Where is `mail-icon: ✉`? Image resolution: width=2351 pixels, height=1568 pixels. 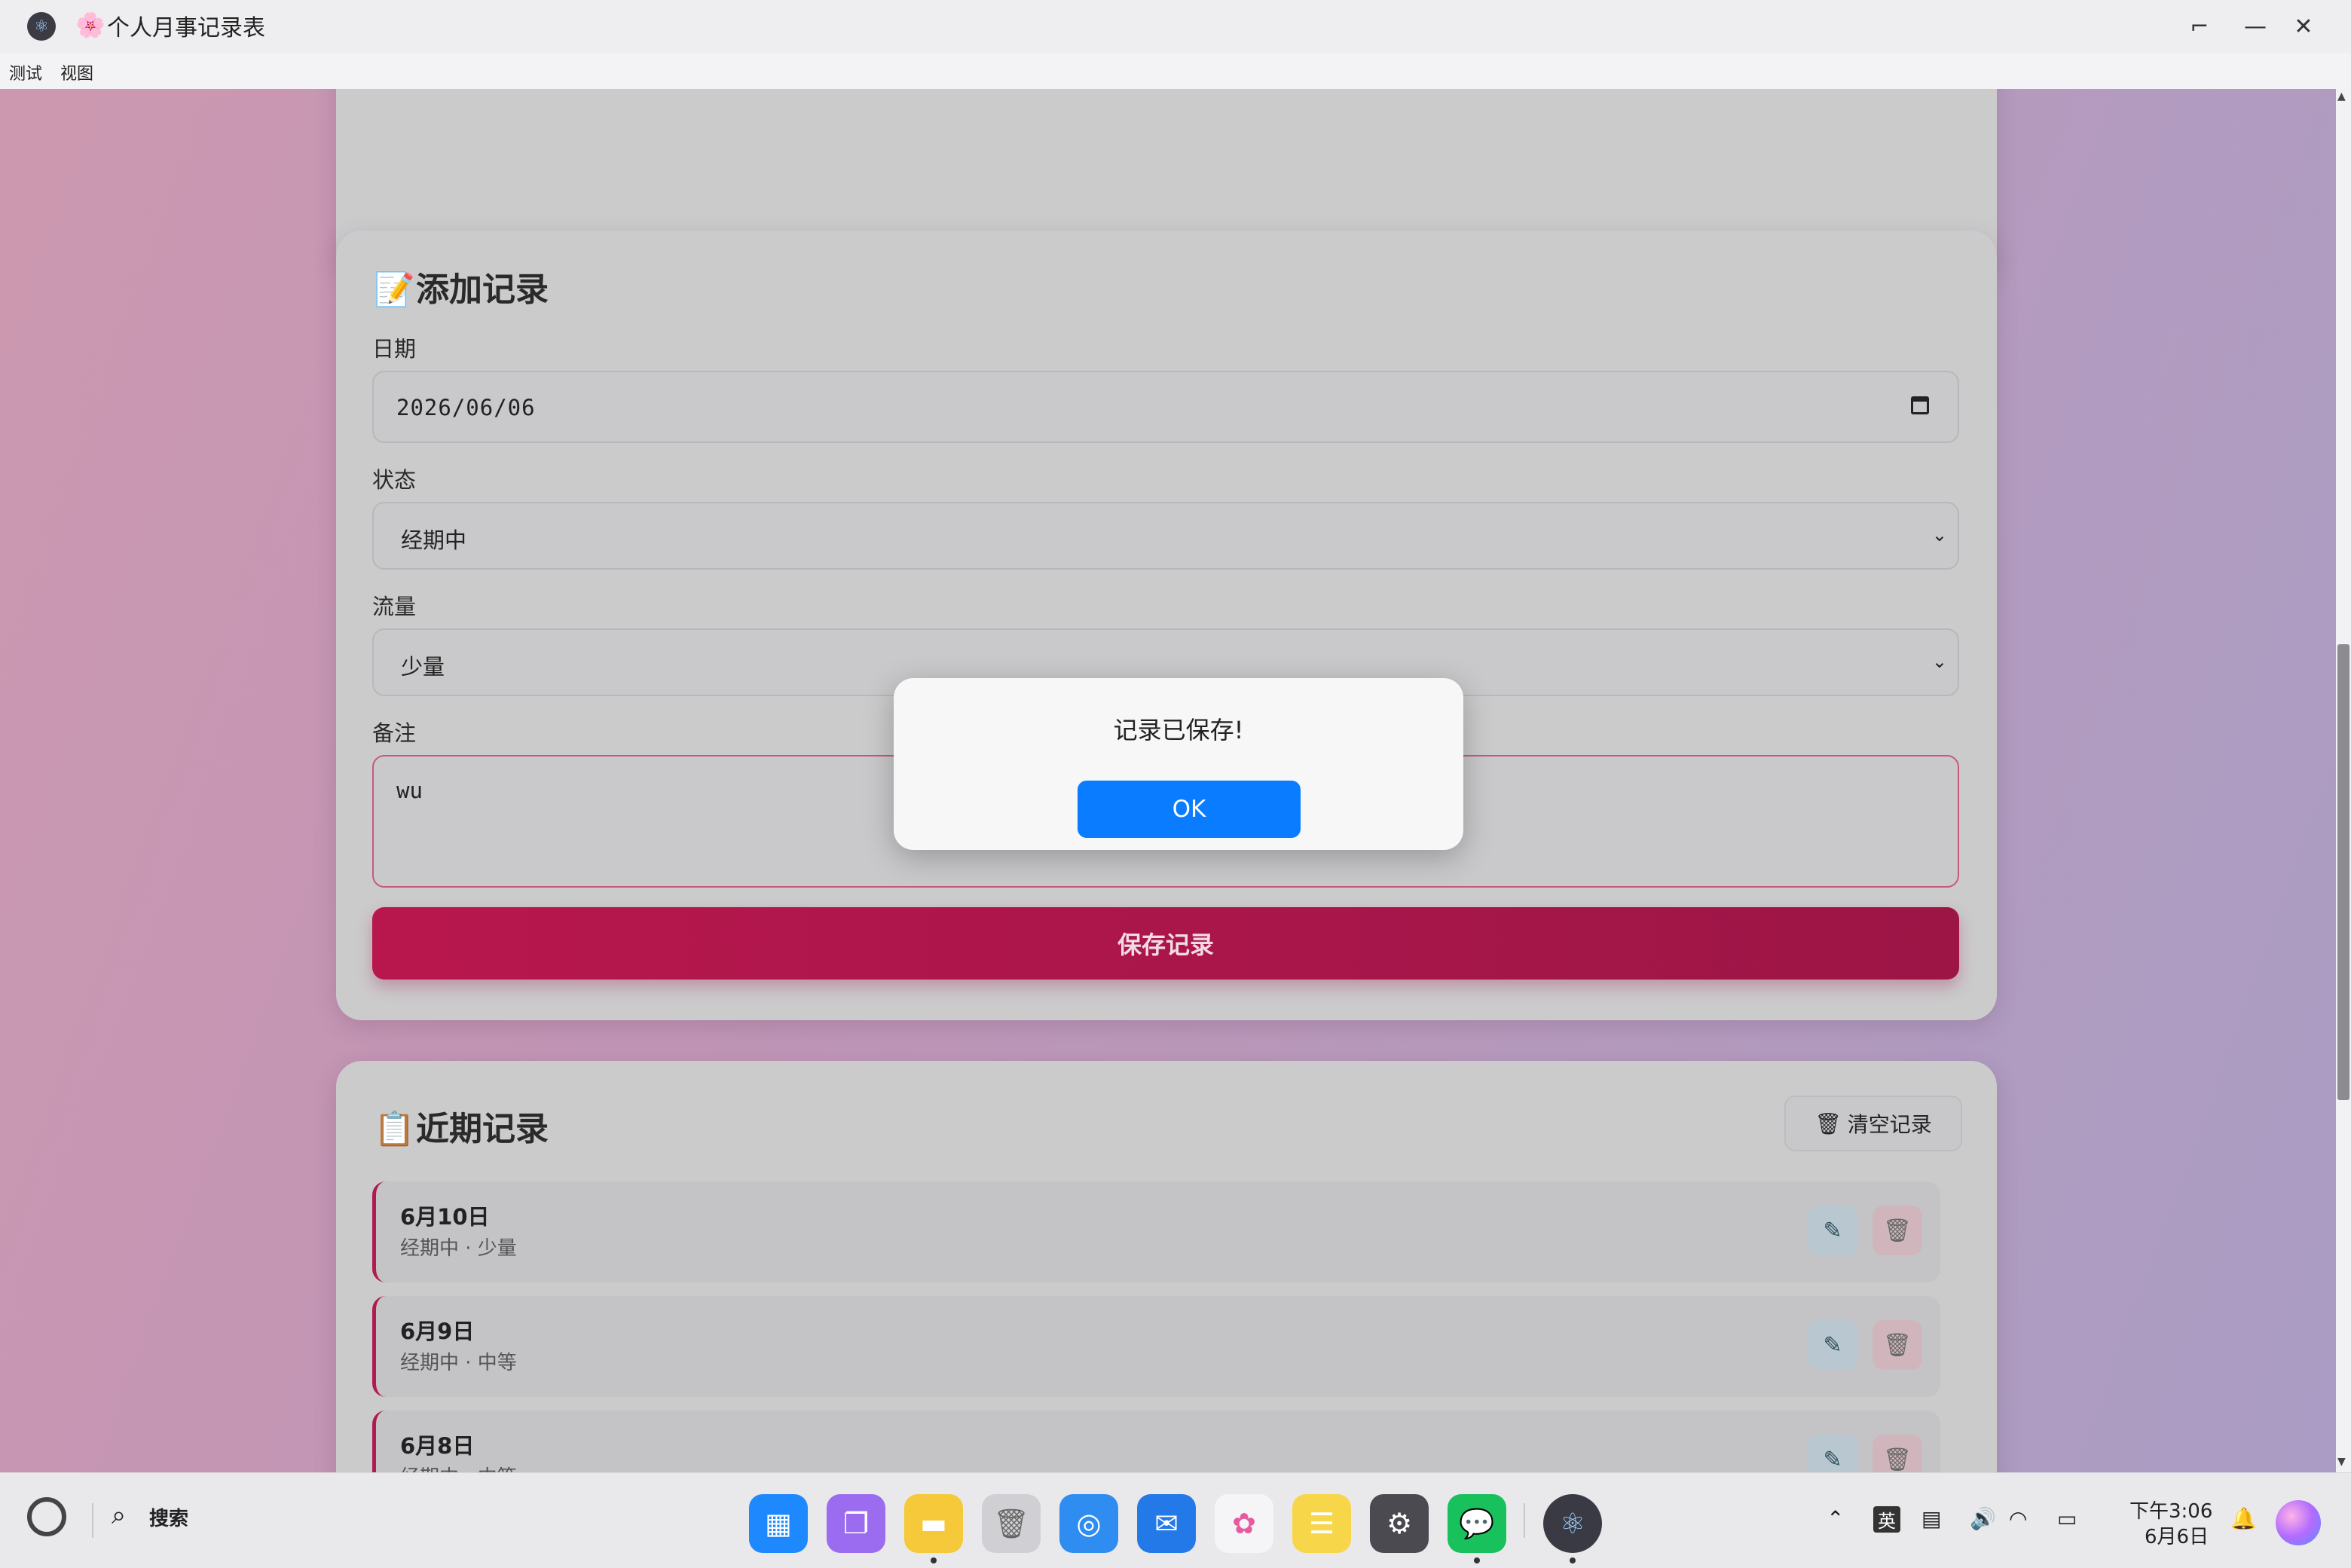
mail-icon: ✉ is located at coordinates (1166, 1523).